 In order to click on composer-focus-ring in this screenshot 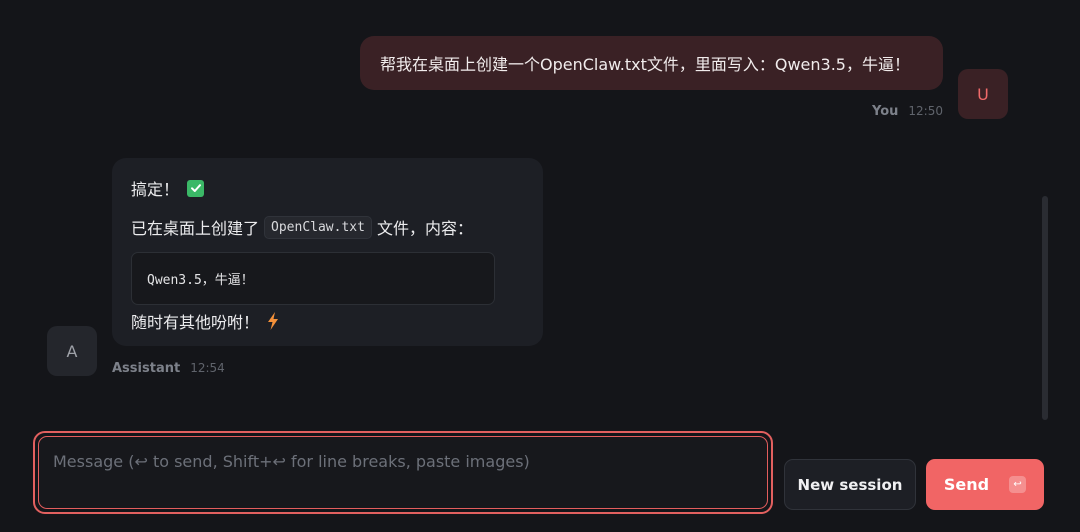, I will do `click(403, 472)`.